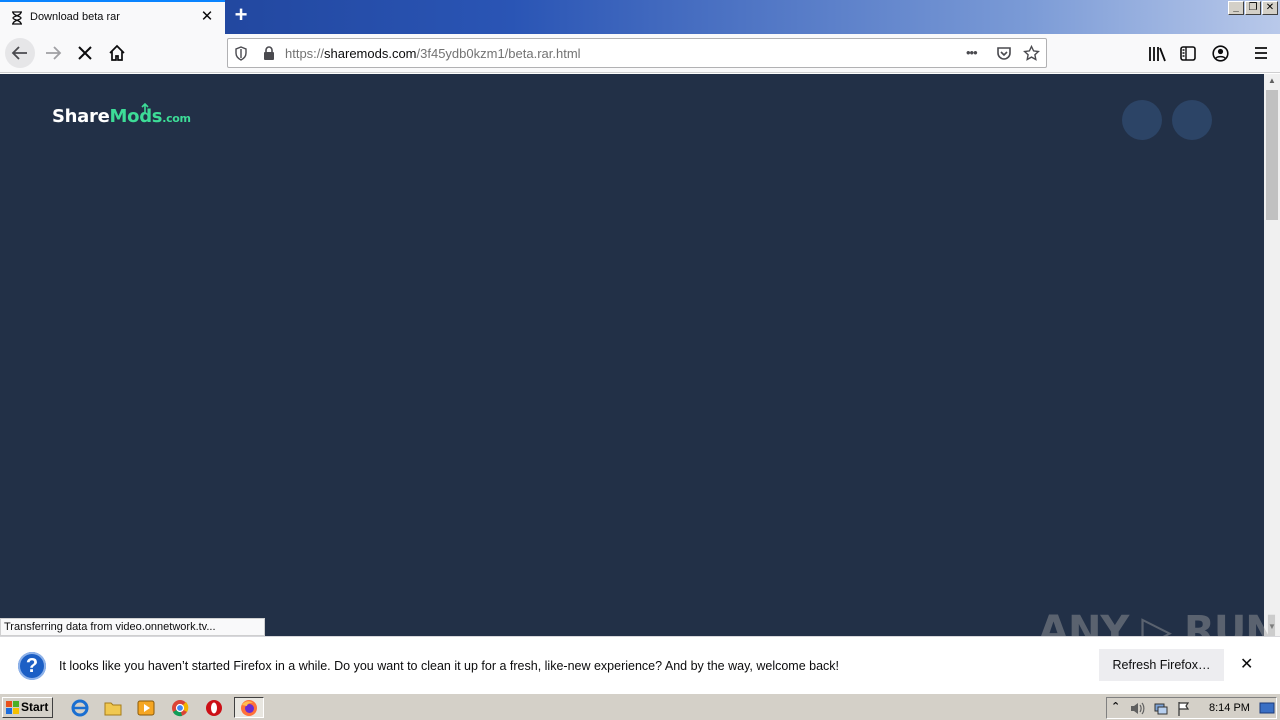 This screenshot has height=720, width=1280. Describe the element at coordinates (1031, 53) in the screenshot. I see `bookmark-star-icon` at that location.